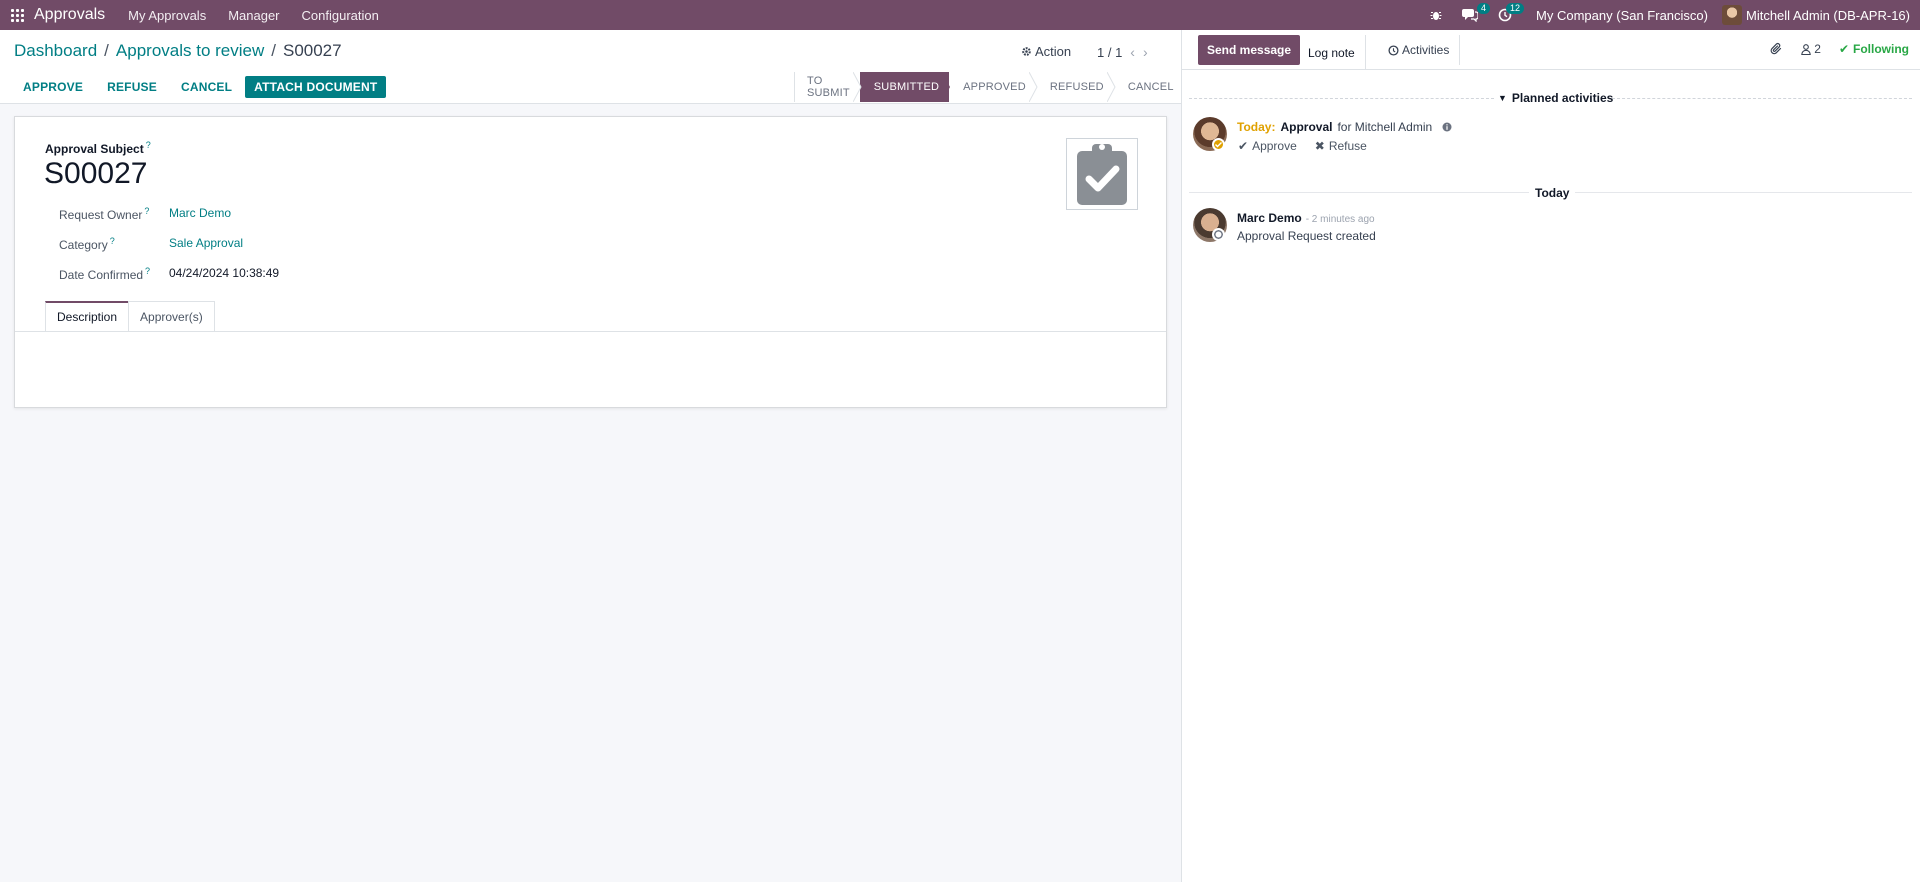  What do you see at coordinates (171, 316) in the screenshot?
I see `tab-approvers: Approver(s)` at bounding box center [171, 316].